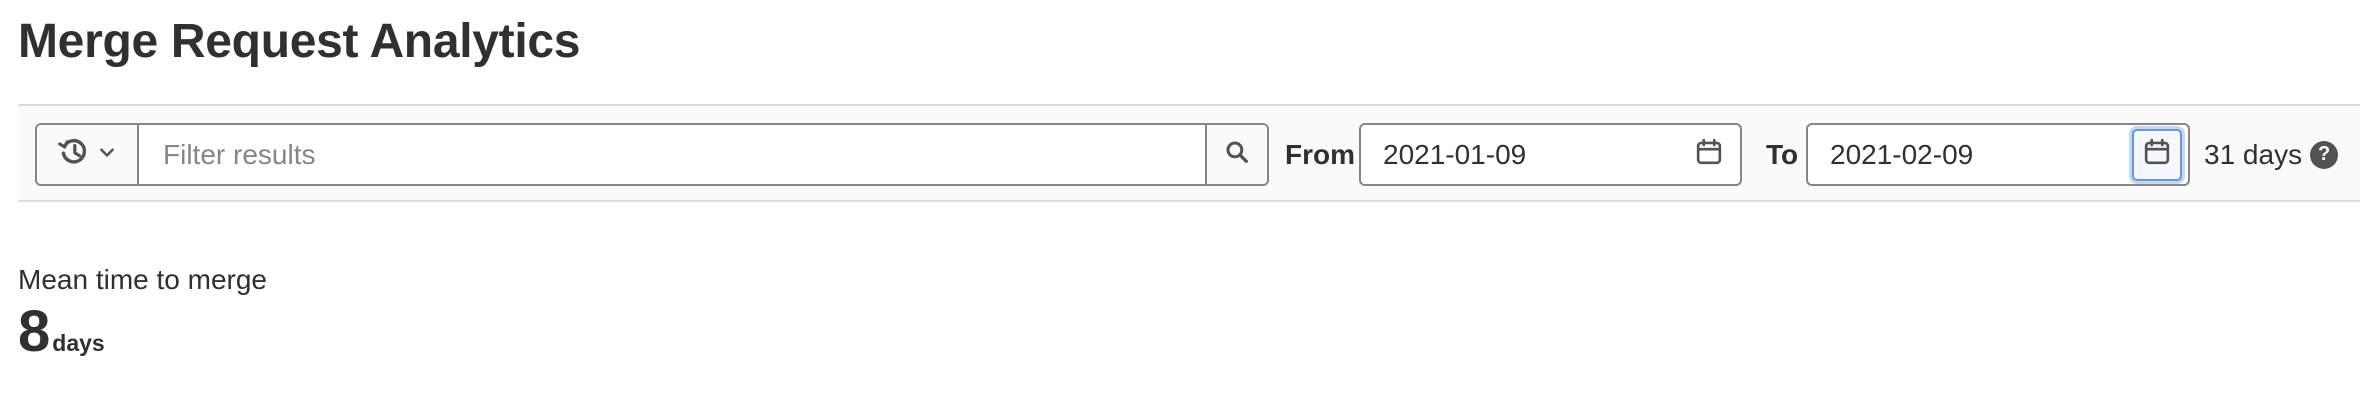  I want to click on days-count: 31 days ?, so click(2271, 154).